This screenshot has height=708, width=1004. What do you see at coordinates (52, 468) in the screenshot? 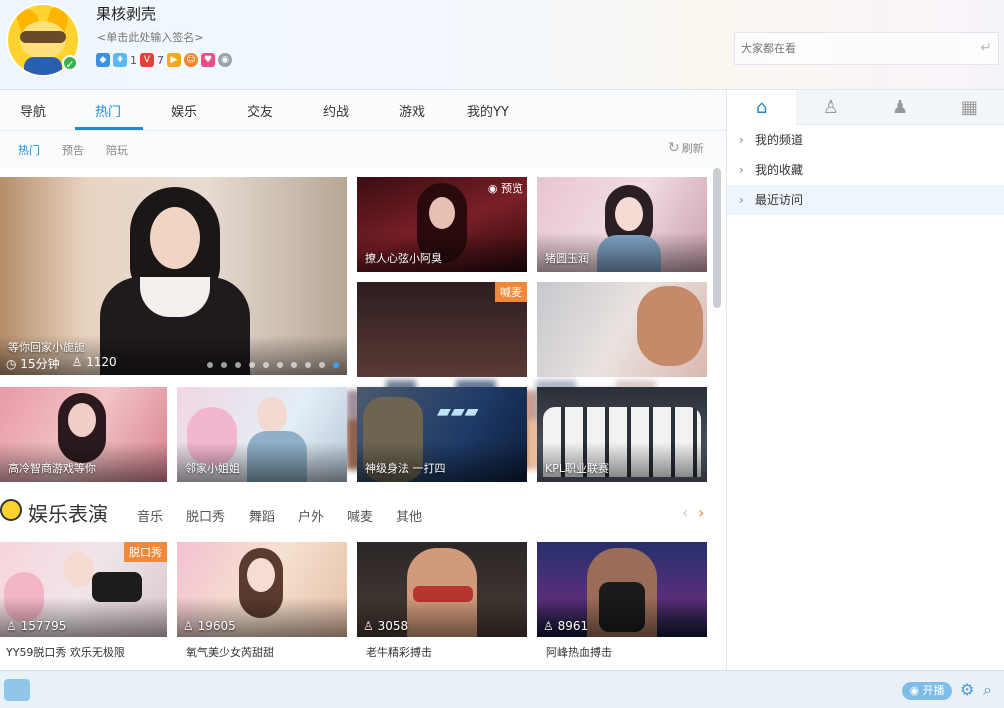
I see `stream-title: 高冷智商游戏等你` at bounding box center [52, 468].